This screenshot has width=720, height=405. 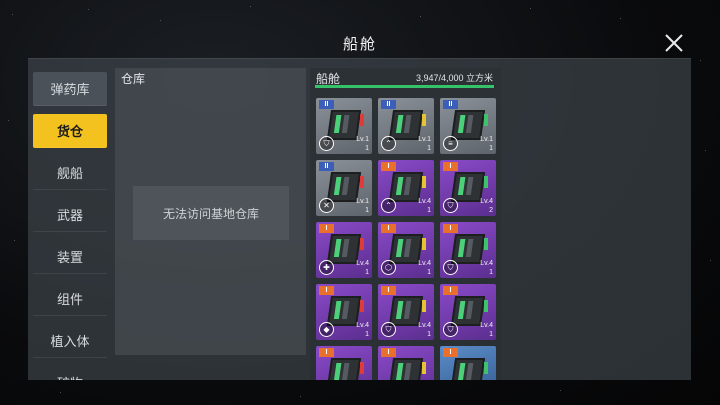 I want to click on sidebar-item-weapons: 武器, so click(x=70, y=215).